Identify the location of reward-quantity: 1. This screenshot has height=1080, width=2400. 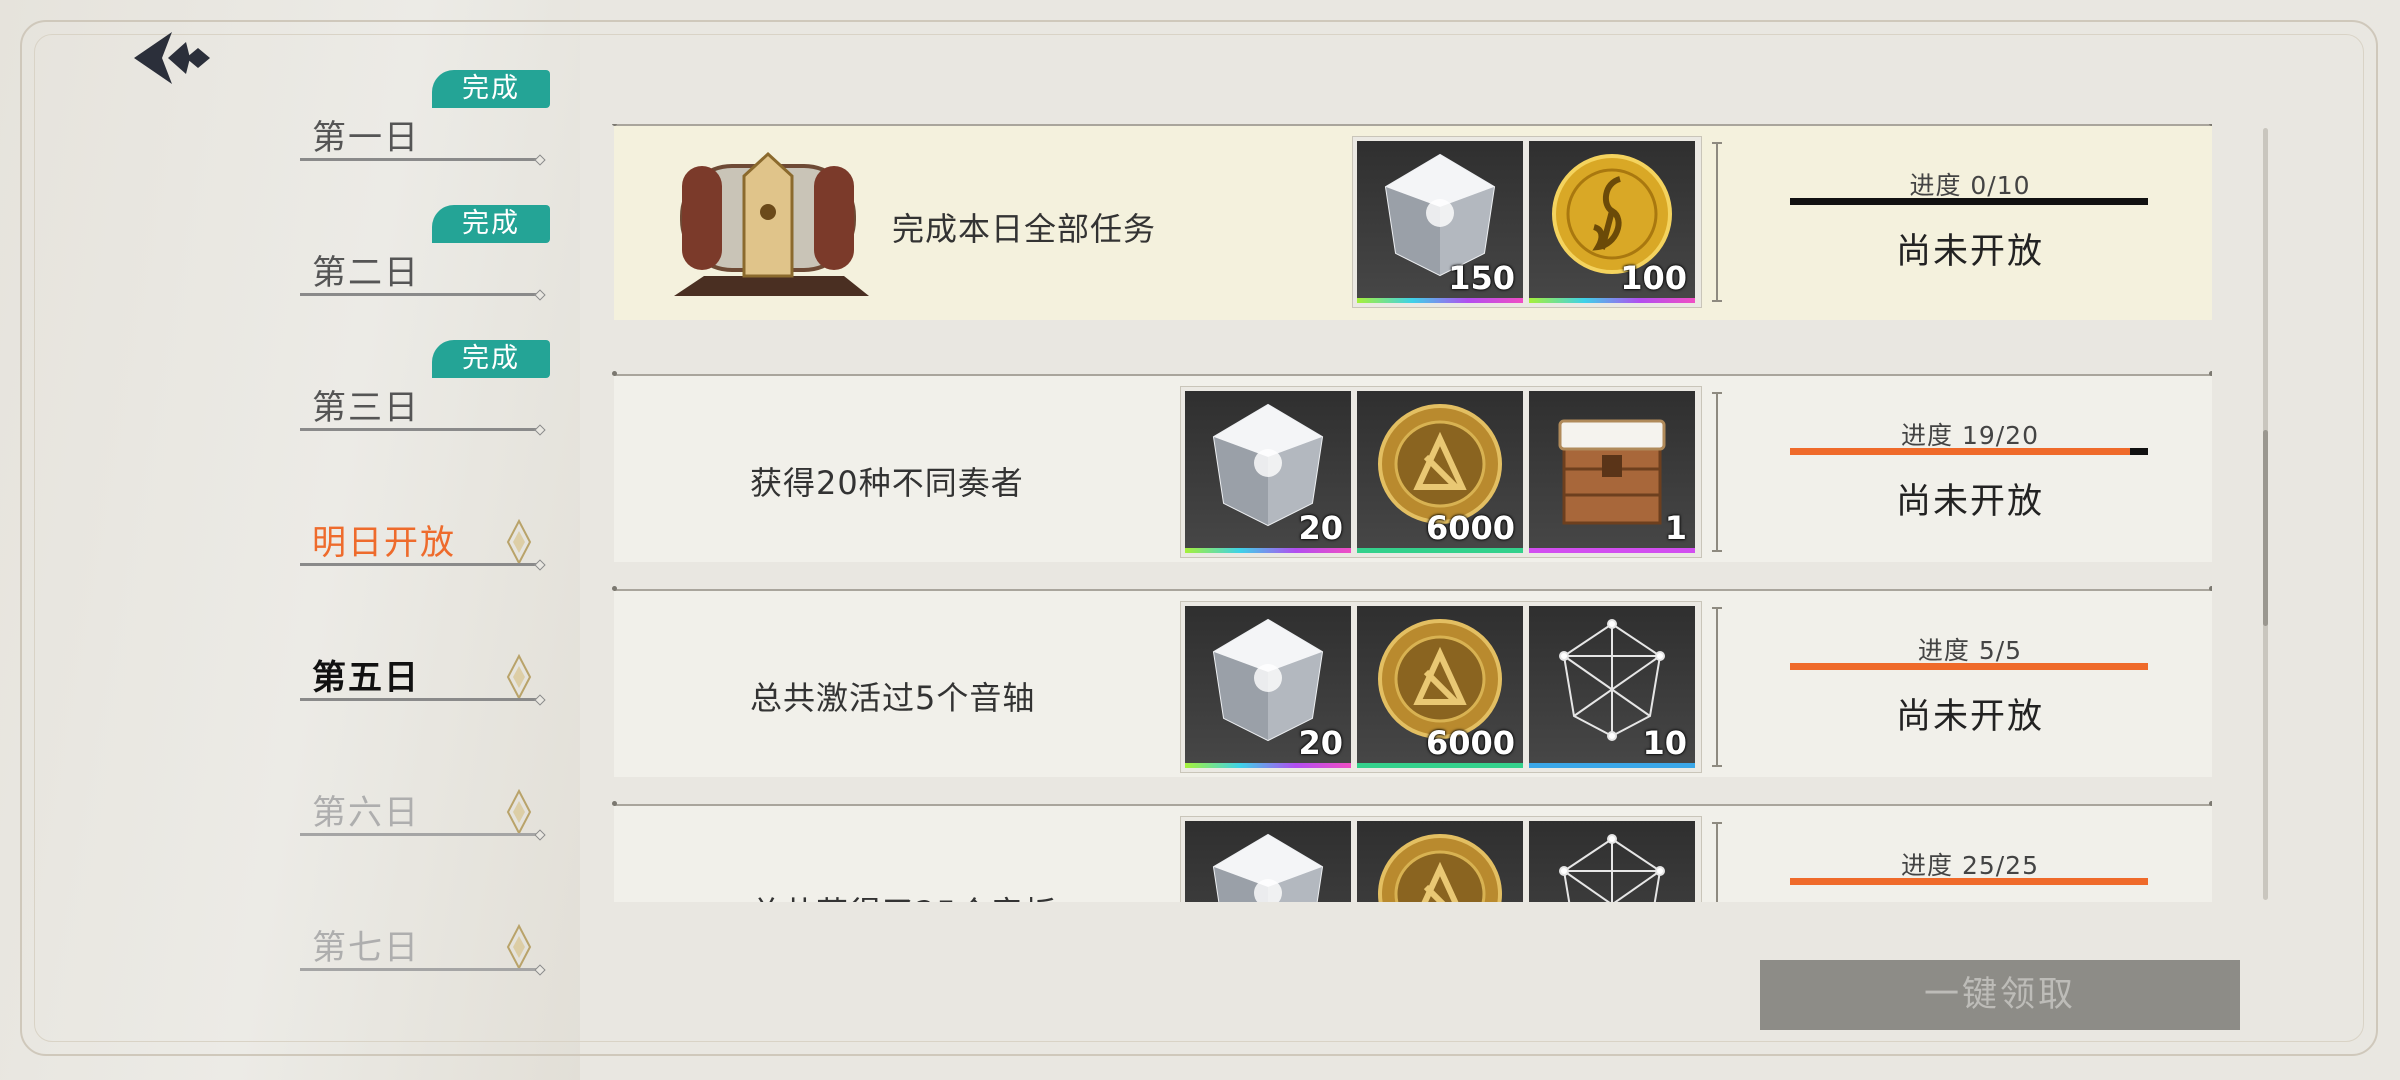
(1675, 528).